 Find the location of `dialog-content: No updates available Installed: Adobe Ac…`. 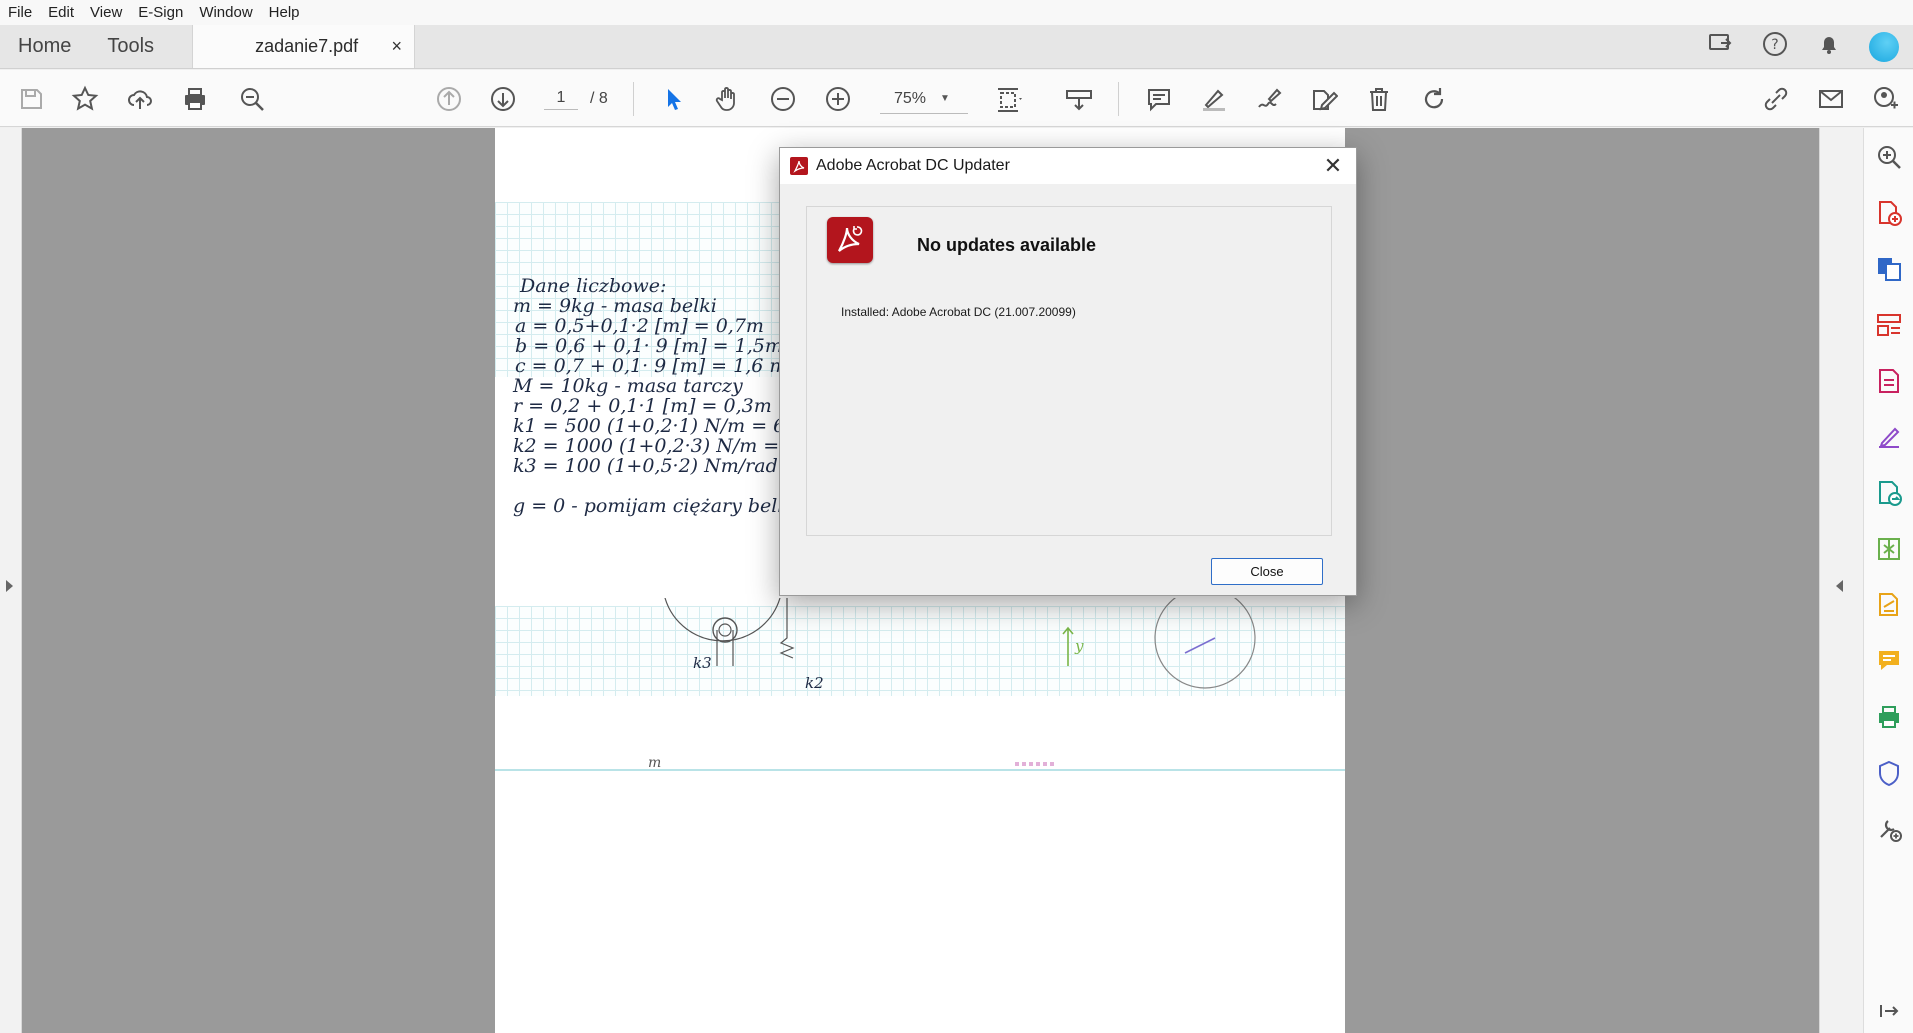

dialog-content: No updates available Installed: Adobe Ac… is located at coordinates (1069, 371).